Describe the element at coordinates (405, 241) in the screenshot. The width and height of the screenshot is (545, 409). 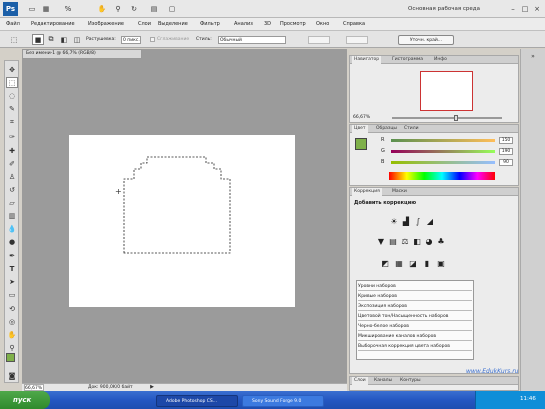
I see `color-balance-icon: ⚖` at that location.